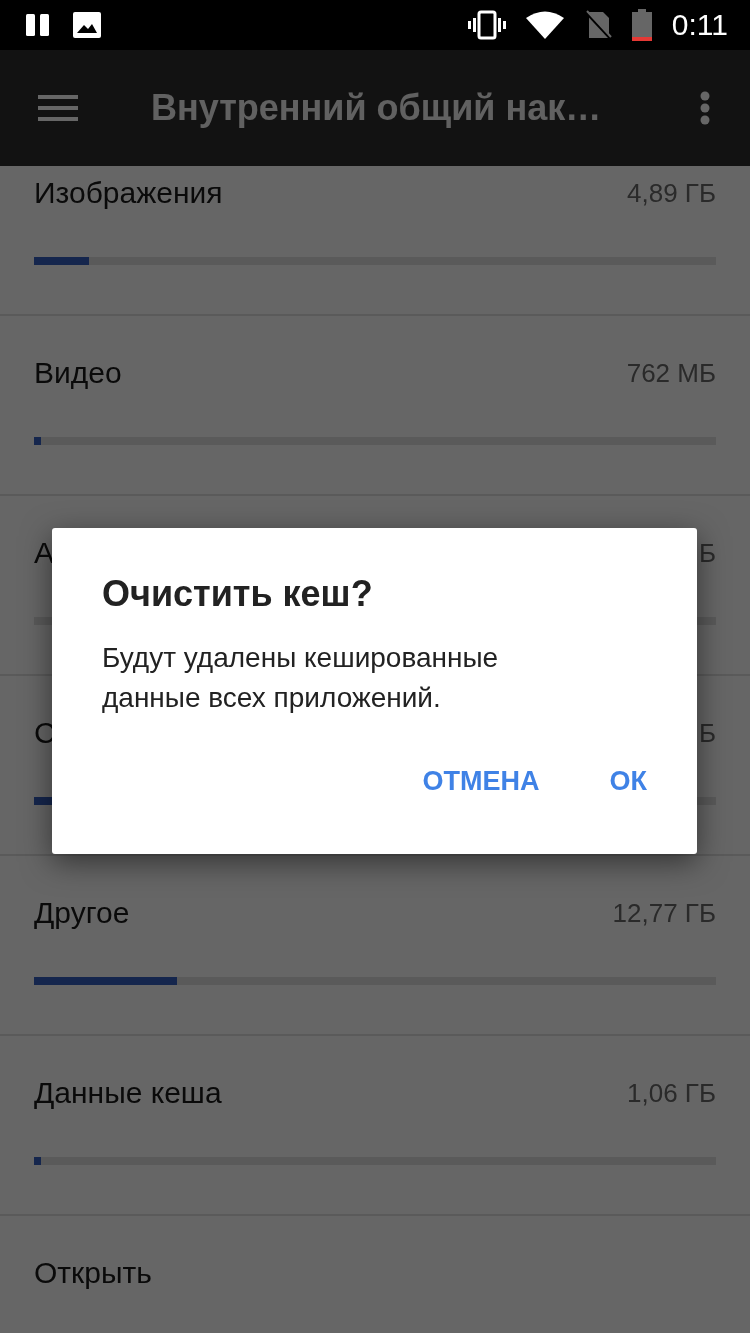 This screenshot has height=1333, width=750. I want to click on wifi-icon, so click(544, 25).